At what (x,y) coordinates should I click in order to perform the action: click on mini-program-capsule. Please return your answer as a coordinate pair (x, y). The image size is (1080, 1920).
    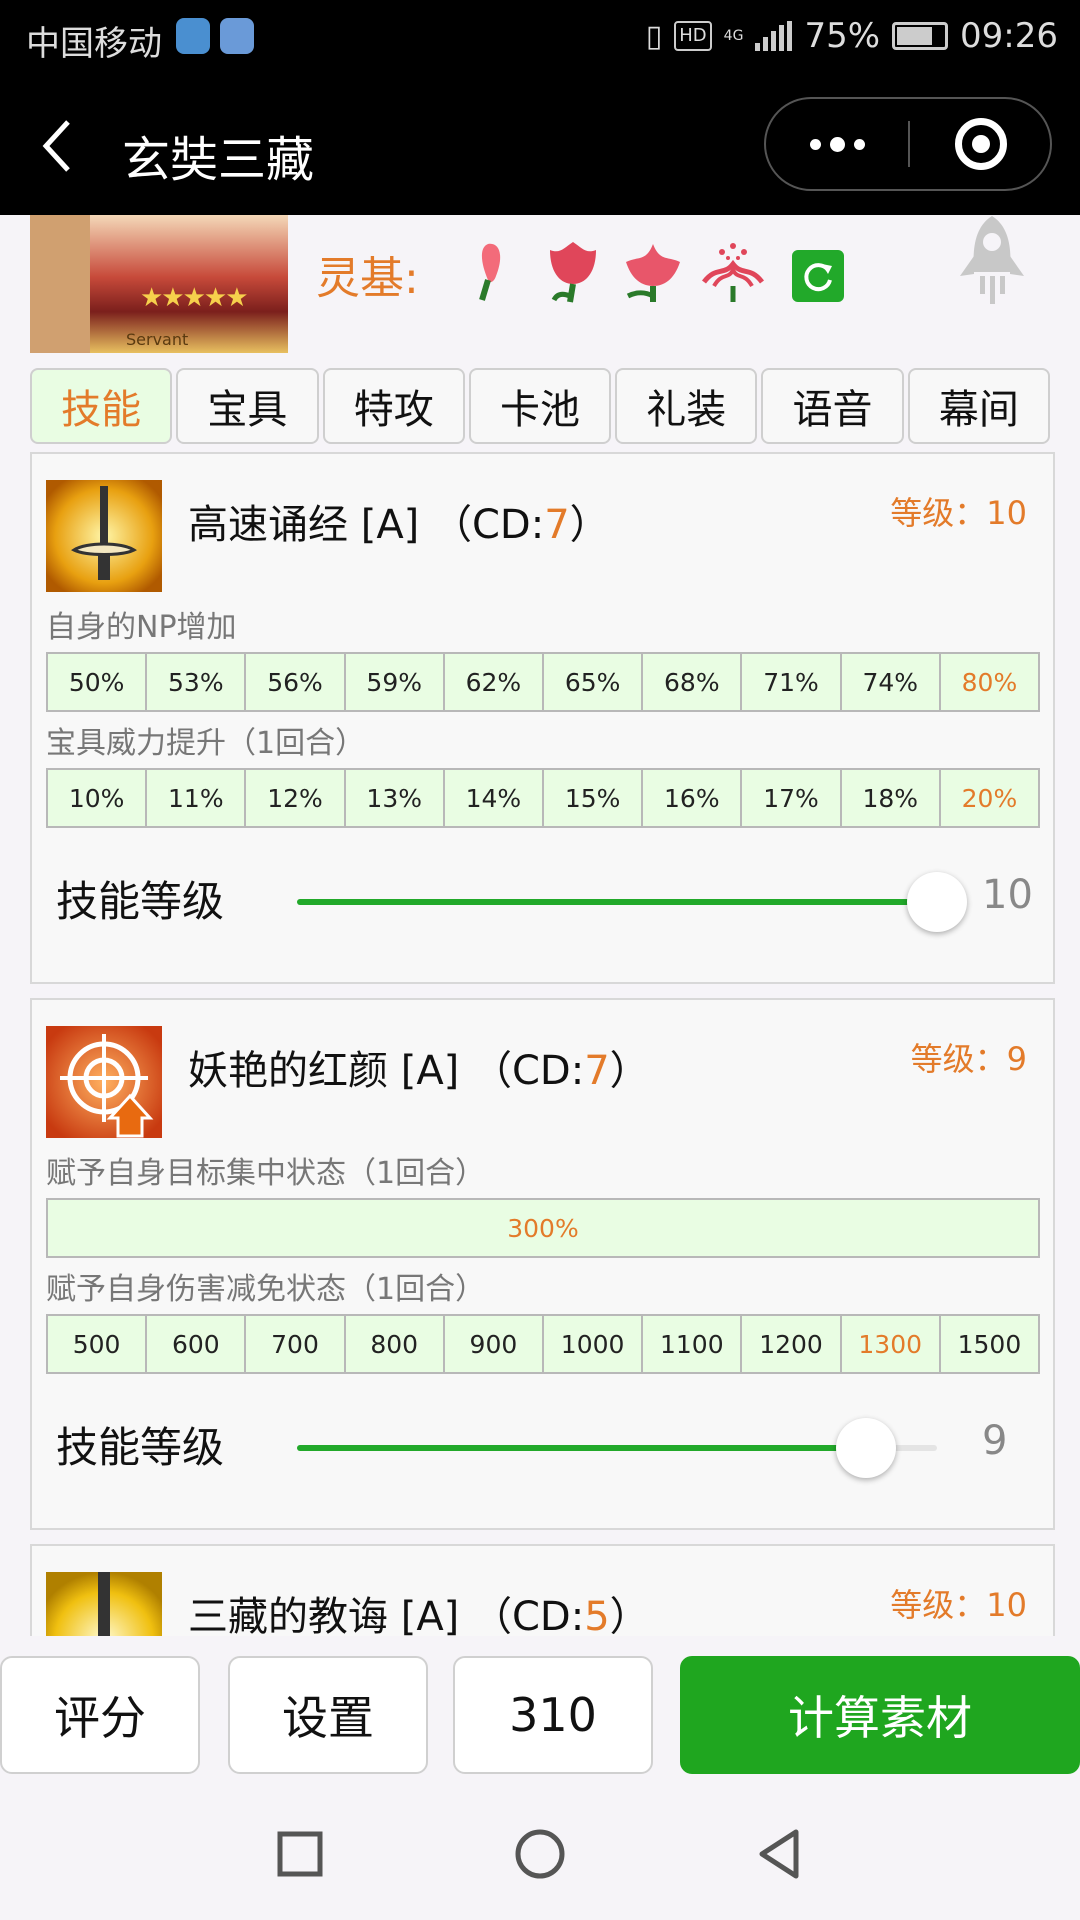
    Looking at the image, I should click on (908, 144).